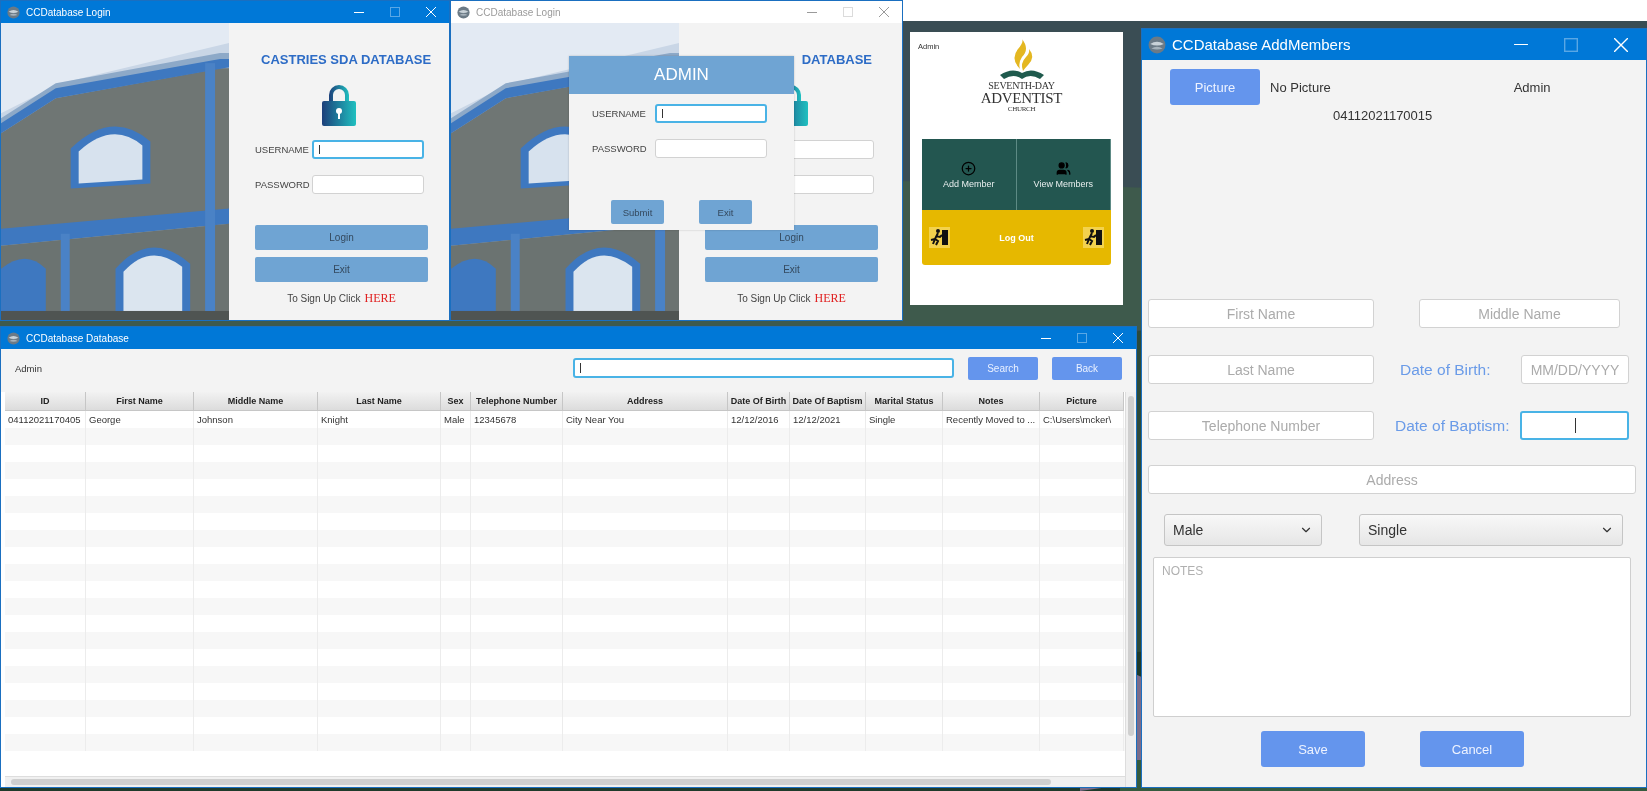 The image size is (1647, 791). Describe the element at coordinates (1446, 369) in the screenshot. I see `date-of-birth-label: Date of Birth:` at that location.